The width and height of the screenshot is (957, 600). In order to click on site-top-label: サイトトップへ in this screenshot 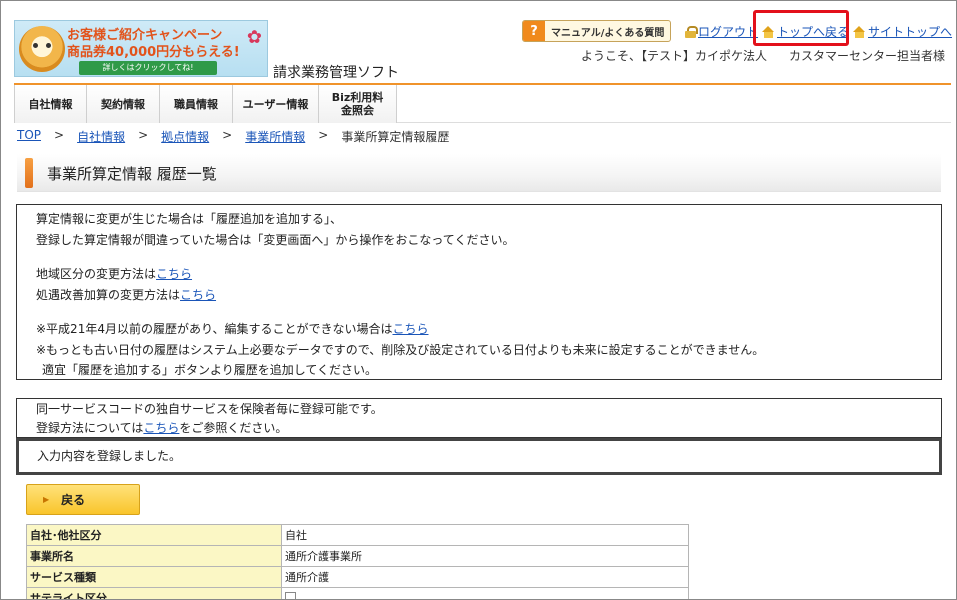, I will do `click(910, 32)`.